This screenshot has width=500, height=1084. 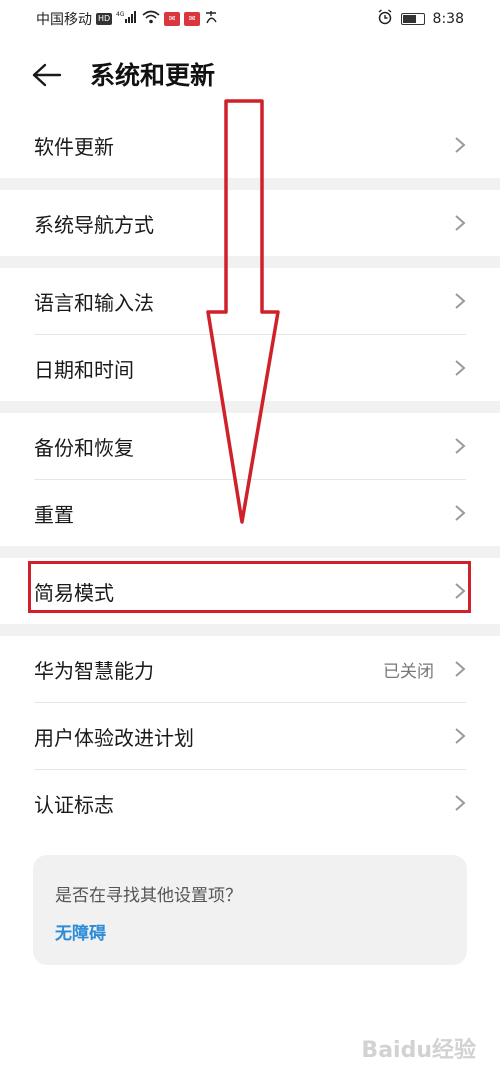 I want to click on settings-group: 语言和输入法 日期和时间, so click(x=250, y=334).